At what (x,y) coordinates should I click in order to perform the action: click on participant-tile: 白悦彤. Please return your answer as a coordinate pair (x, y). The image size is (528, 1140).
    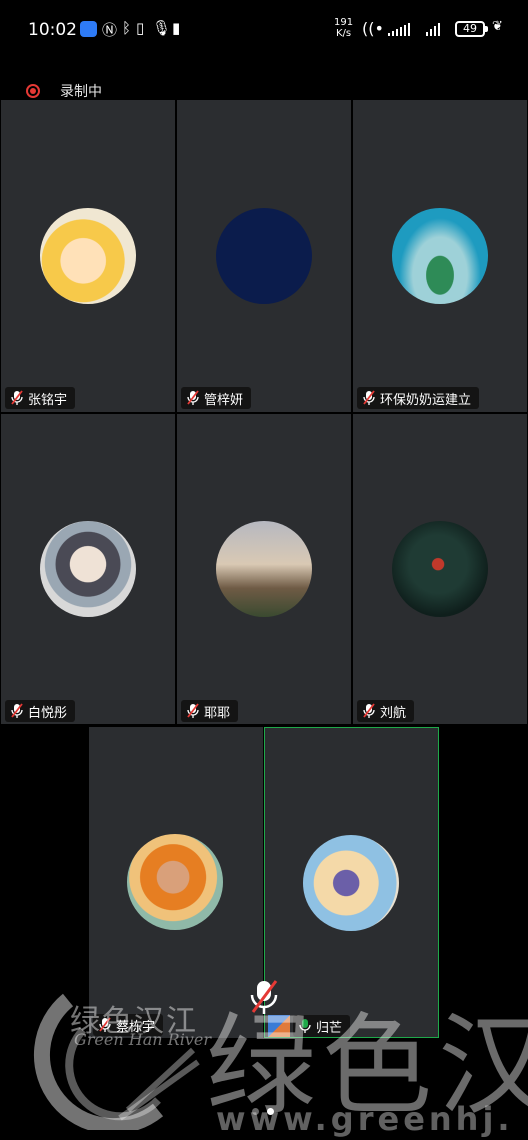
    Looking at the image, I should click on (88, 569).